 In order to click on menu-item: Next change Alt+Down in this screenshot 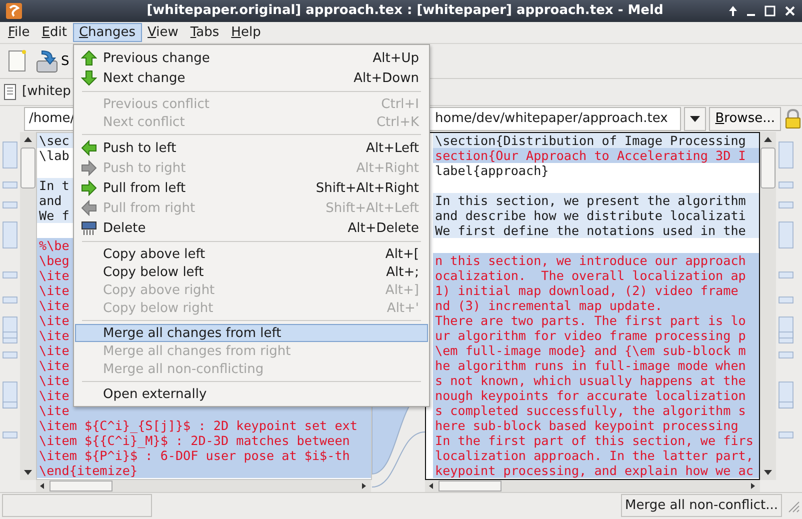, I will do `click(251, 78)`.